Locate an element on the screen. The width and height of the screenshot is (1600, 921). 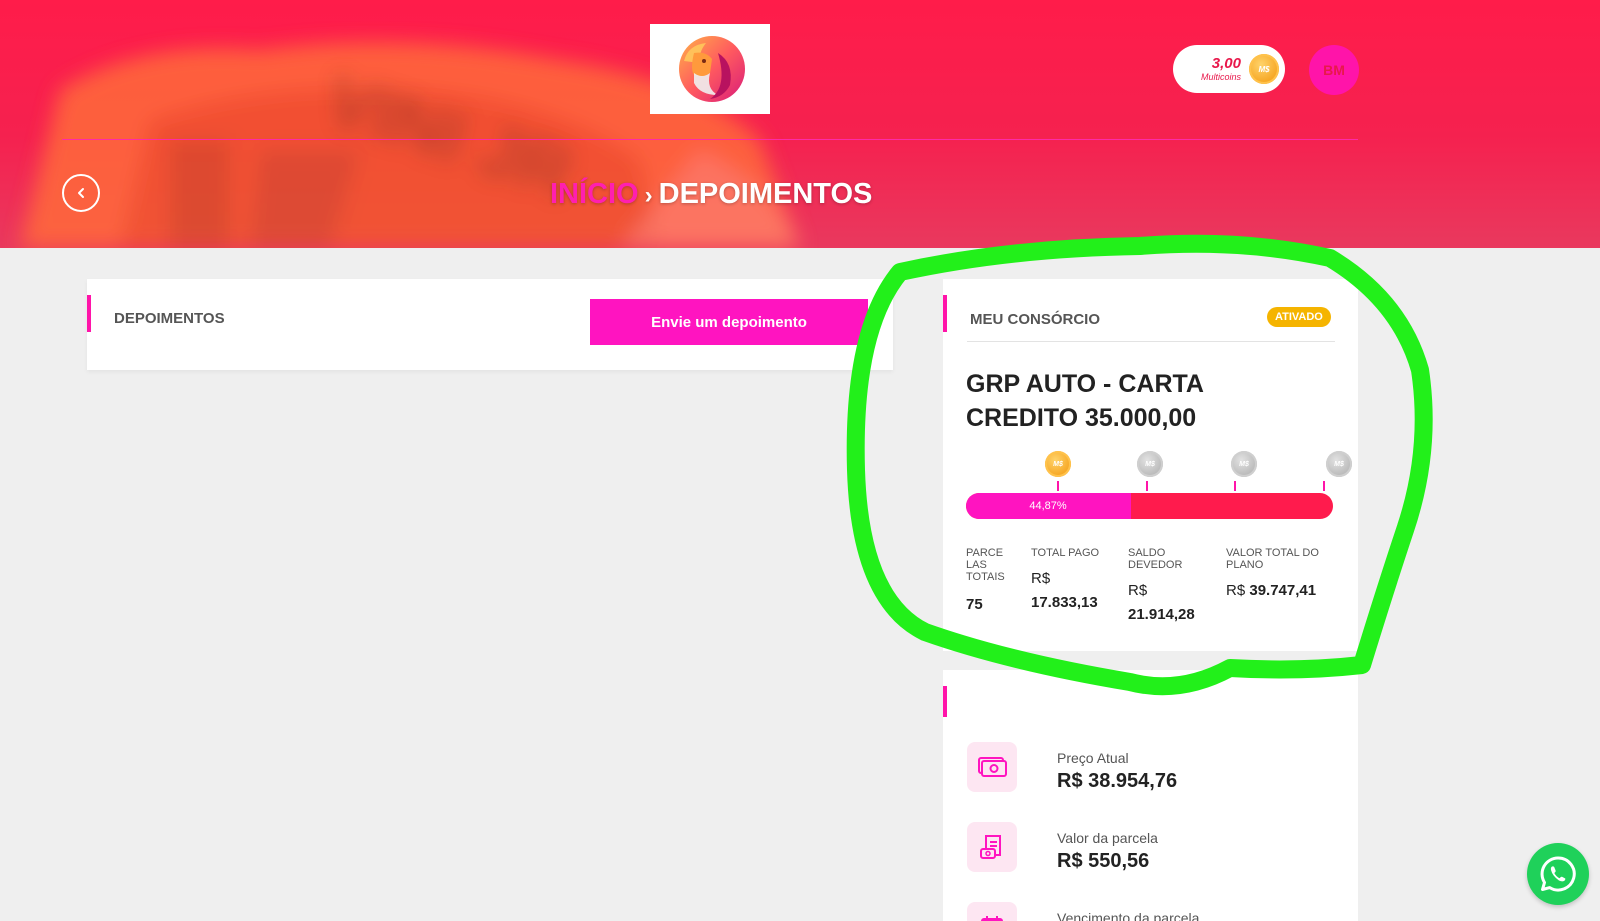
brand-logo is located at coordinates (710, 69).